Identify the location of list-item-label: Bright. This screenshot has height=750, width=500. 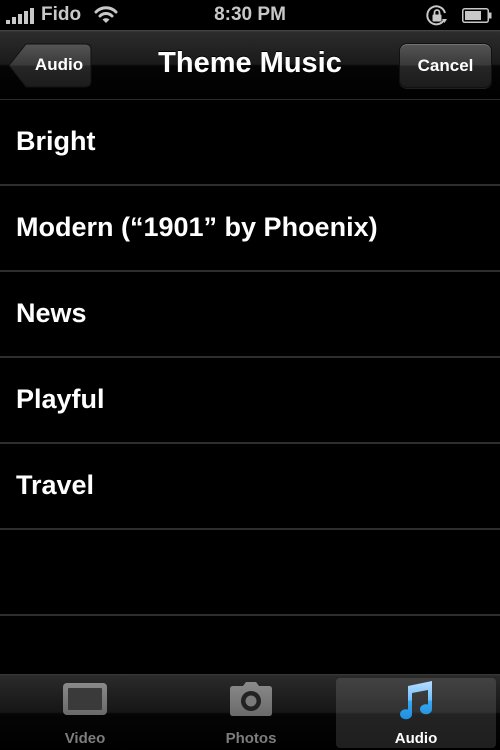
(56, 141).